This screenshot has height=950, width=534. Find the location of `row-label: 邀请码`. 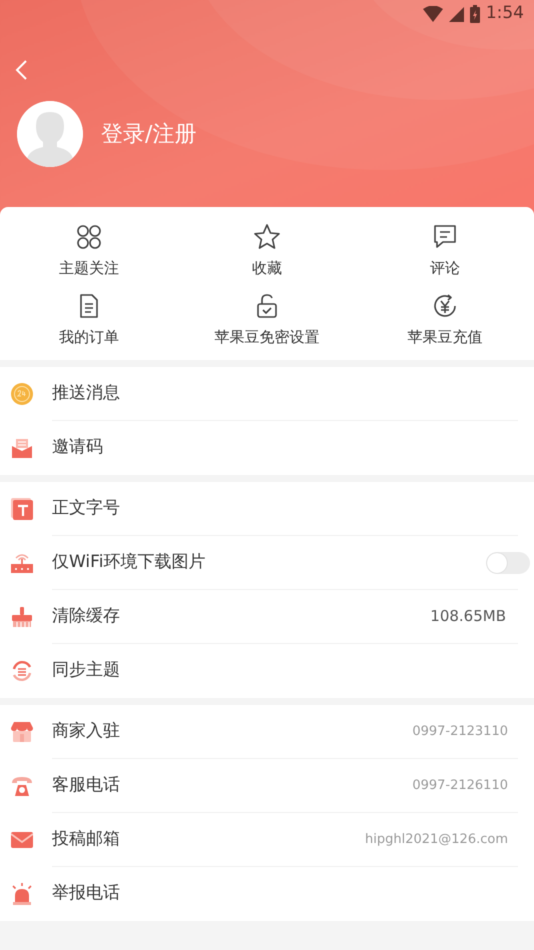

row-label: 邀请码 is located at coordinates (78, 448).